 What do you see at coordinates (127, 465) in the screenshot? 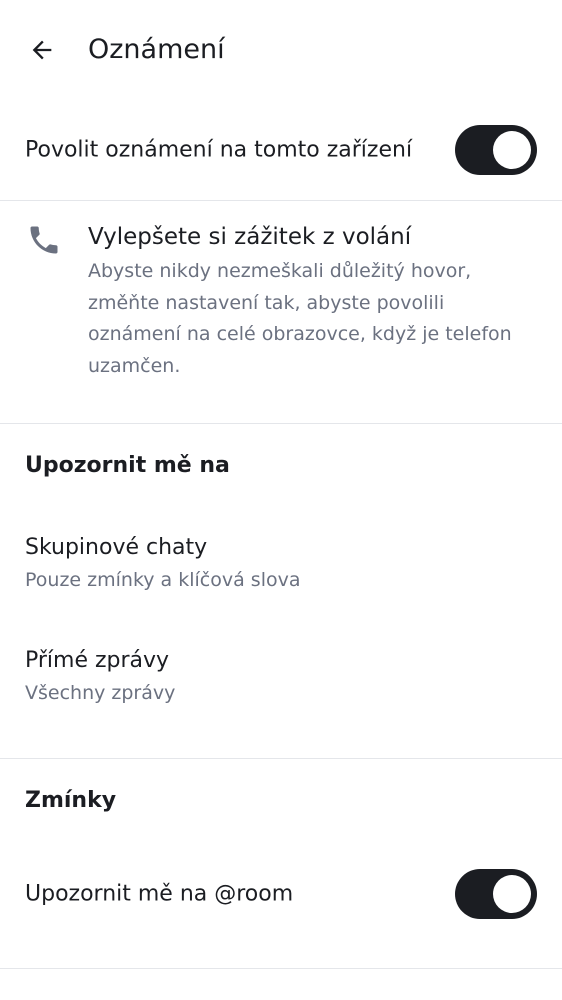
I see `notify-section-header: Upozornit mě na` at bounding box center [127, 465].